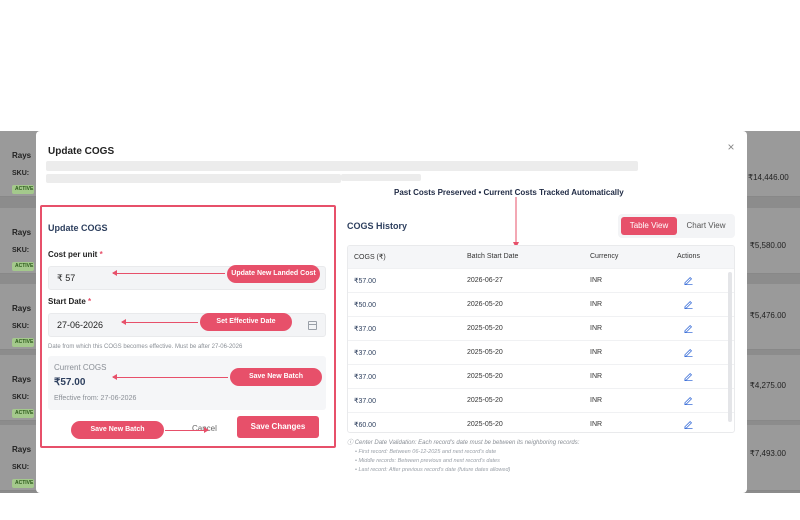 The width and height of the screenshot is (800, 520). What do you see at coordinates (541, 280) in the screenshot?
I see `table-row: ₹57.00 2026-06-27 INR` at bounding box center [541, 280].